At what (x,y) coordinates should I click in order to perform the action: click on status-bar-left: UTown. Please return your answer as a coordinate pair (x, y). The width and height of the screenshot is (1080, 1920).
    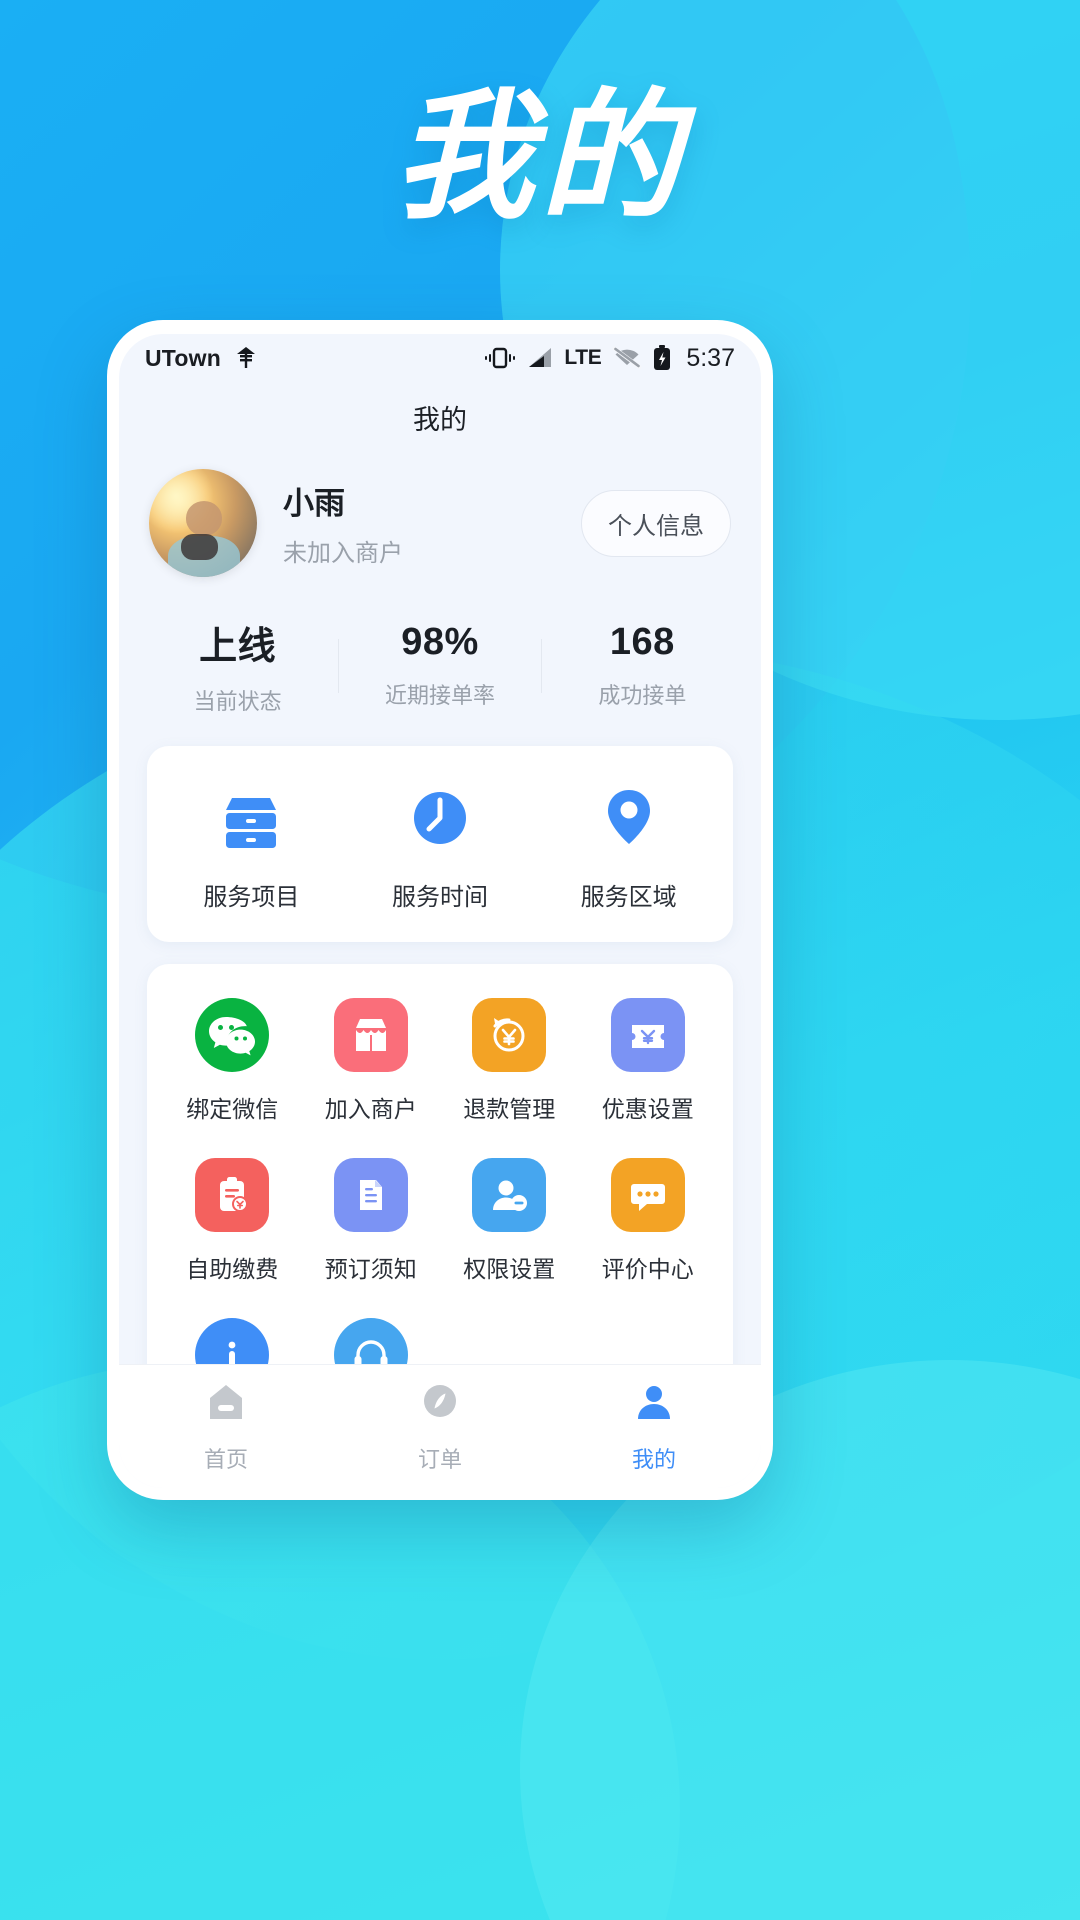
    Looking at the image, I should click on (201, 358).